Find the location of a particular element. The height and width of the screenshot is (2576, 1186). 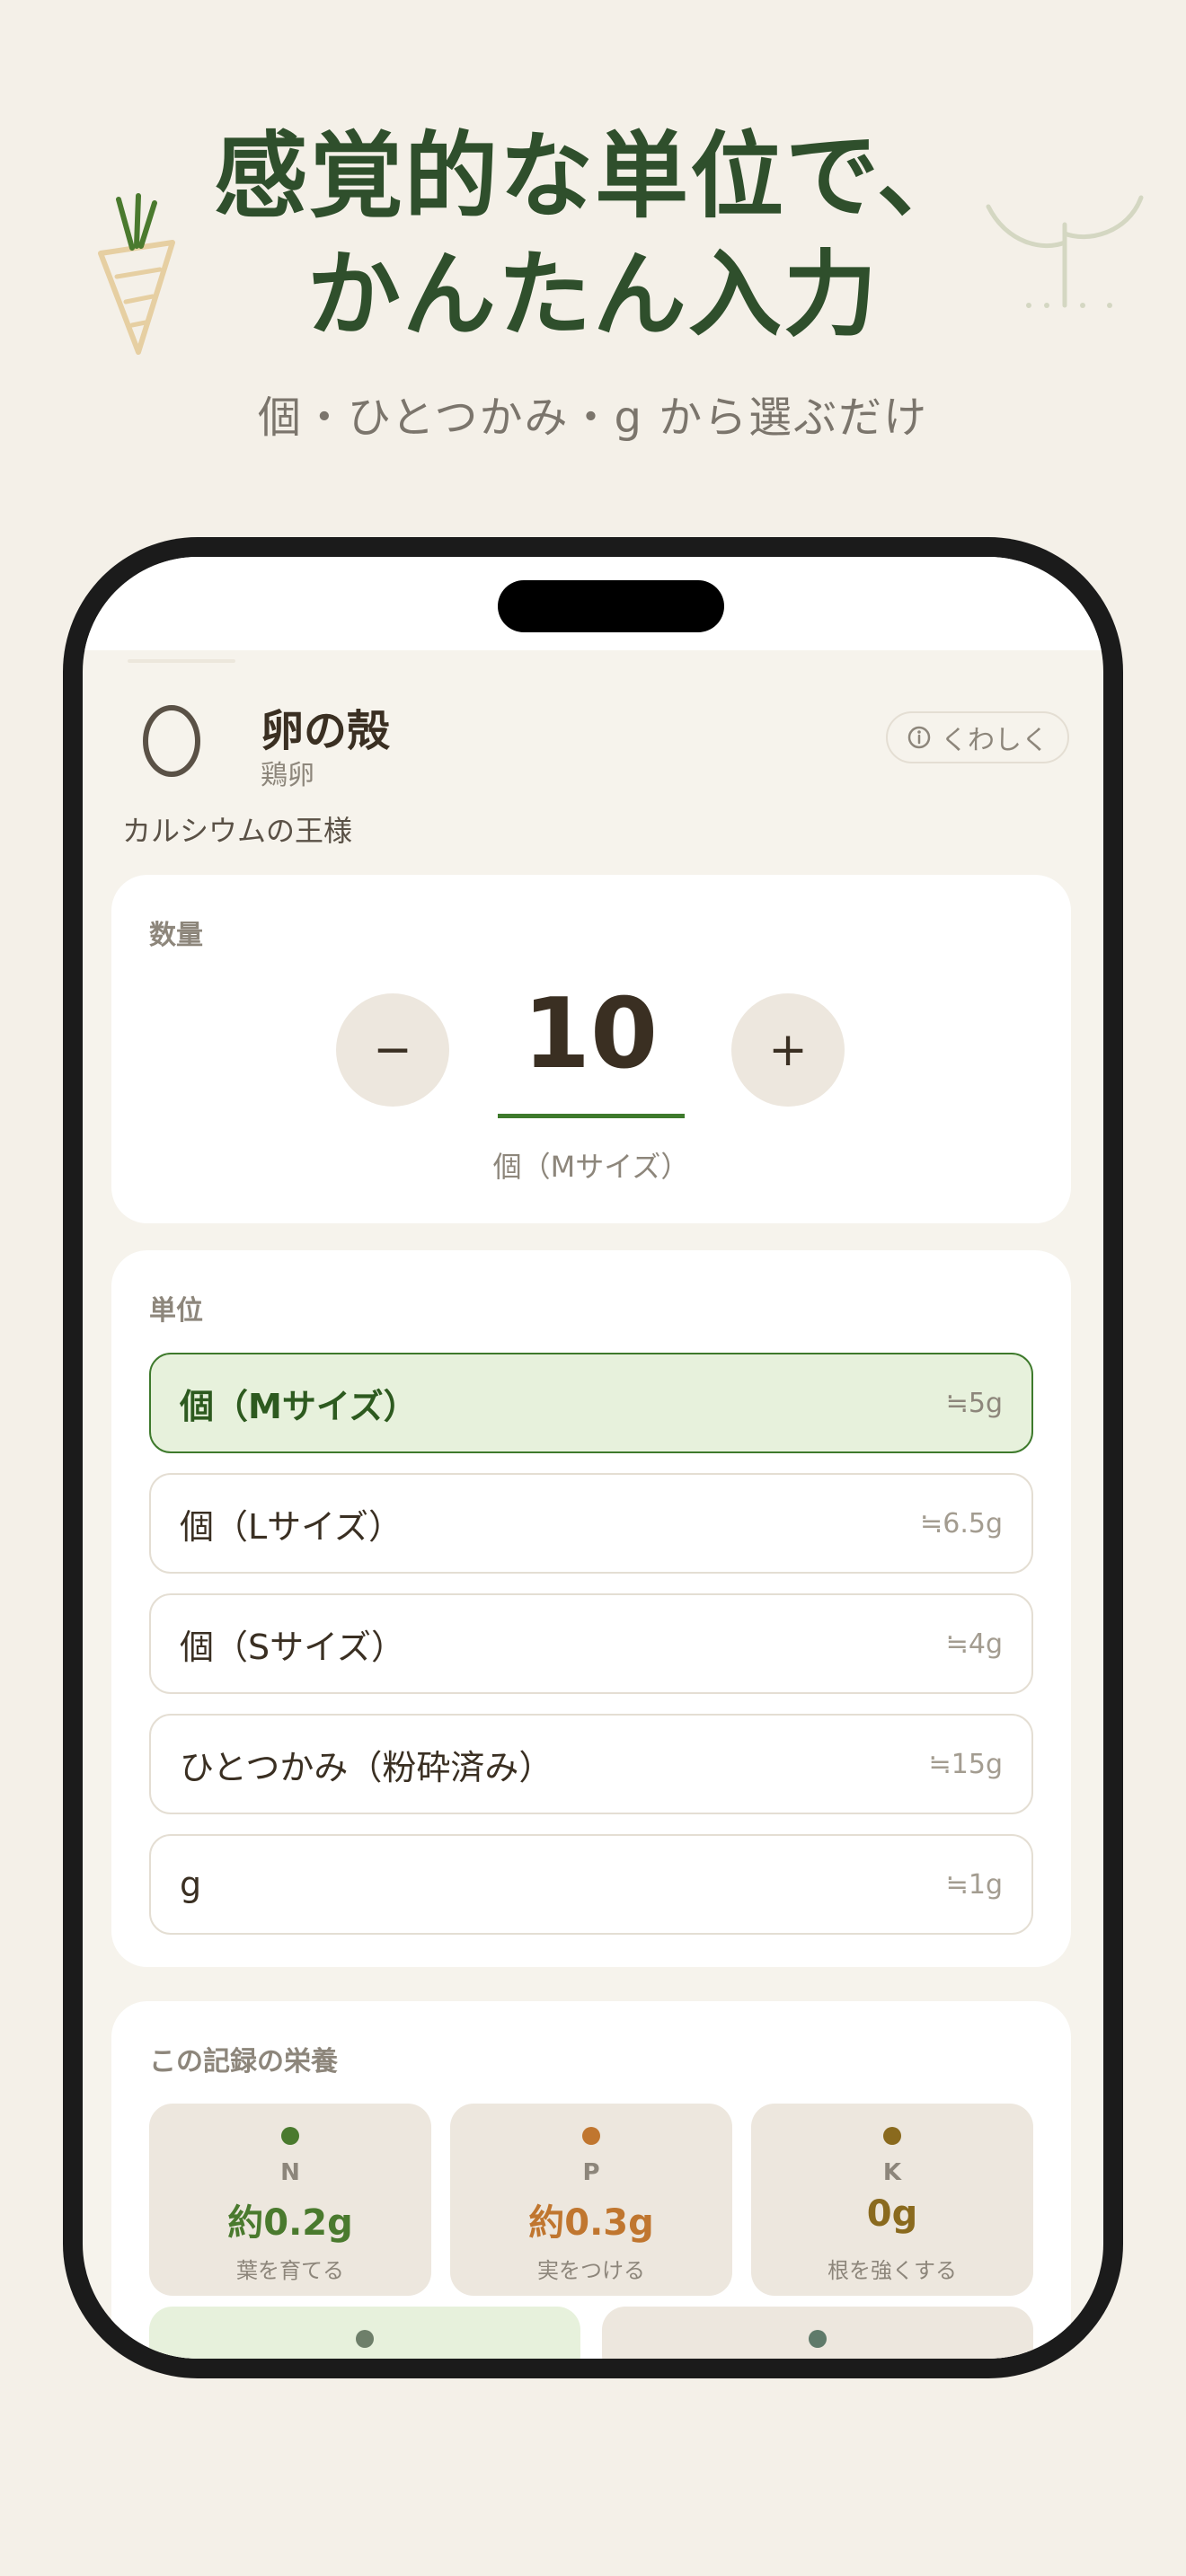

quantity-underline is located at coordinates (591, 1116).